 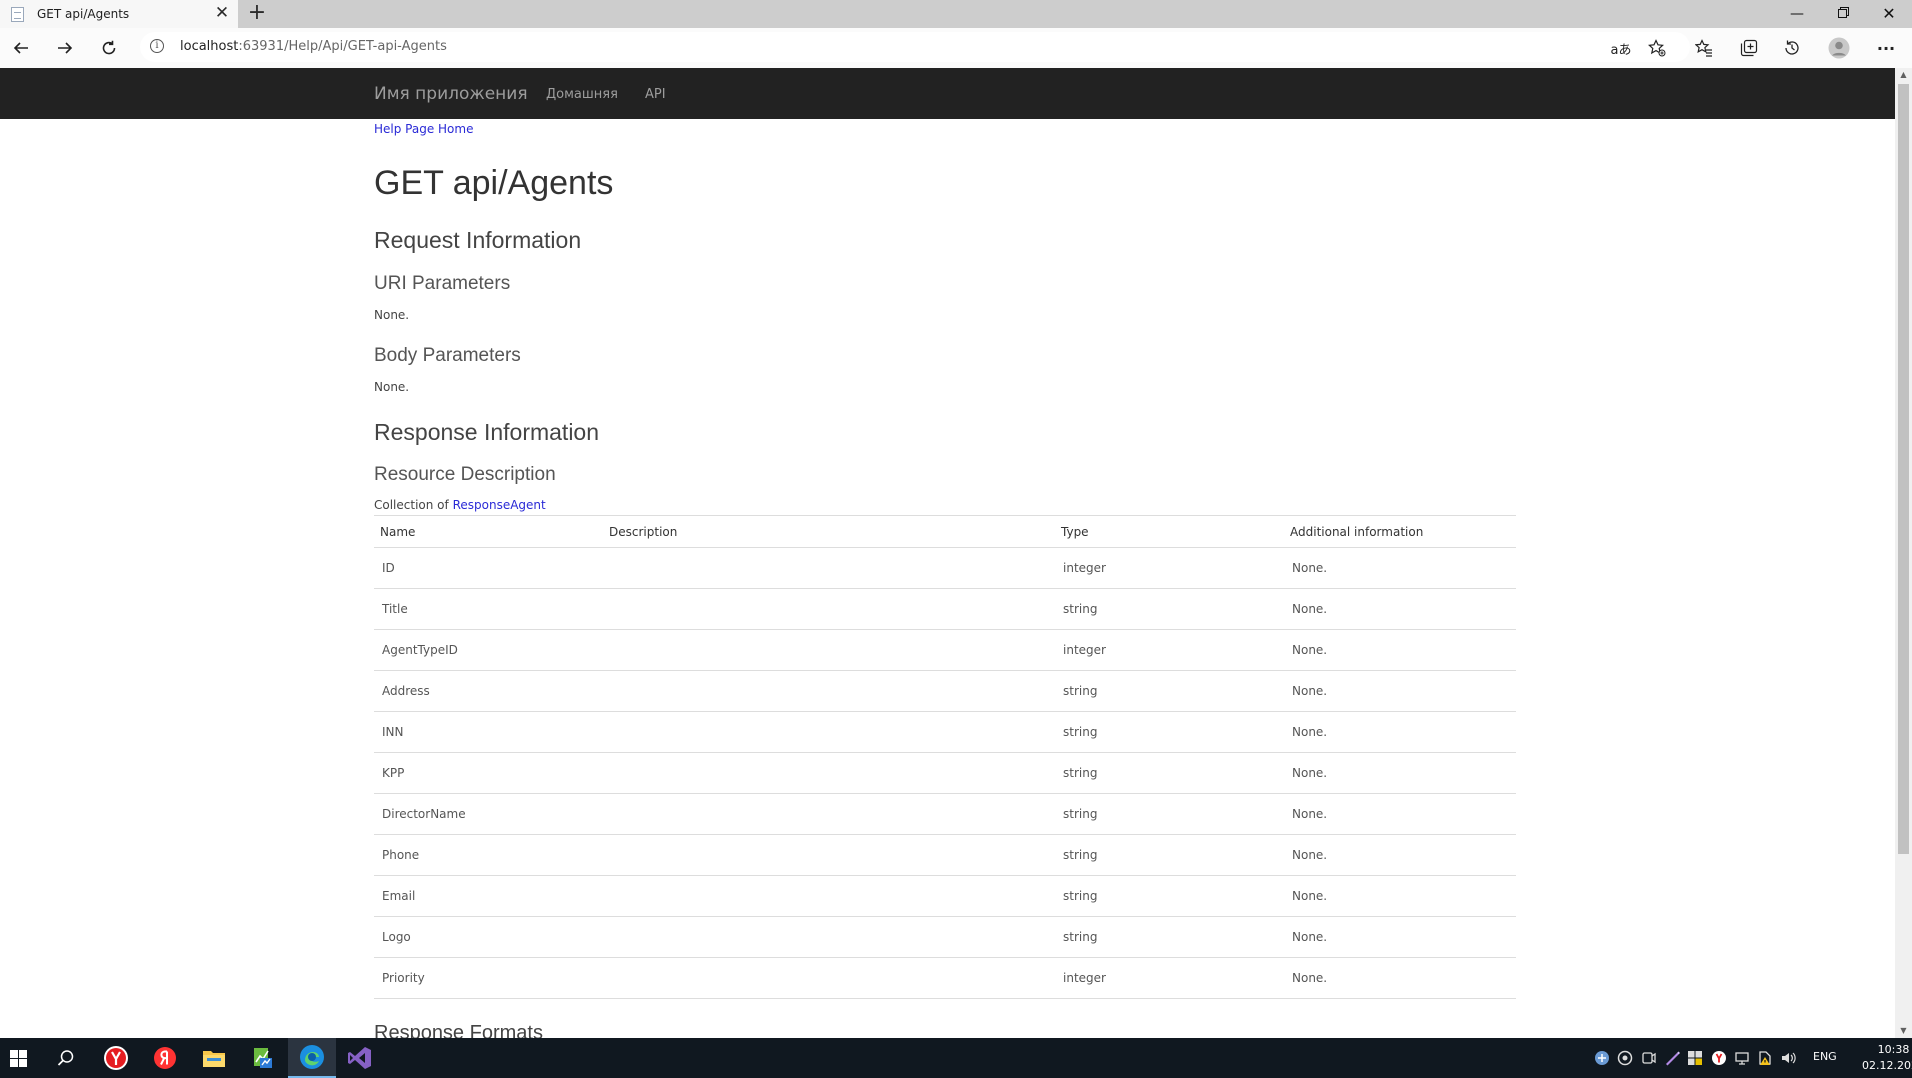 I want to click on help-page-home-link: Help Page Home, so click(x=423, y=129).